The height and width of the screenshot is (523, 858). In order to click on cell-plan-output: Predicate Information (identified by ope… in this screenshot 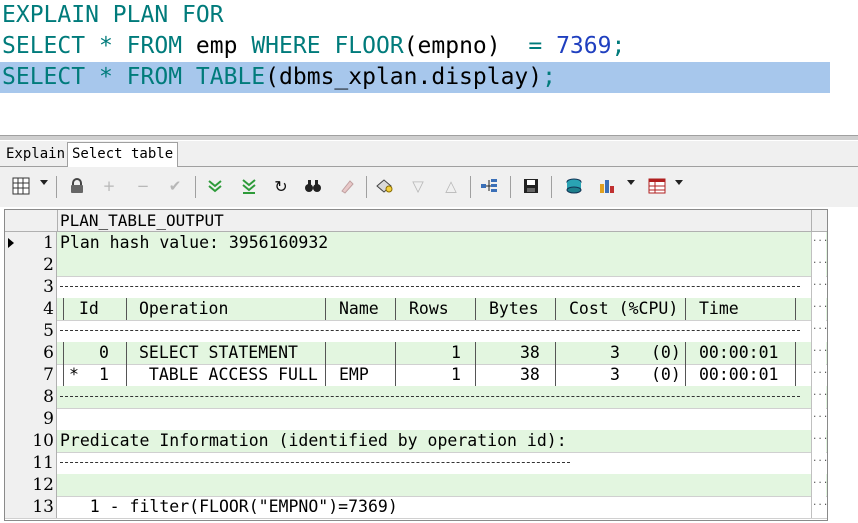, I will do `click(435, 441)`.